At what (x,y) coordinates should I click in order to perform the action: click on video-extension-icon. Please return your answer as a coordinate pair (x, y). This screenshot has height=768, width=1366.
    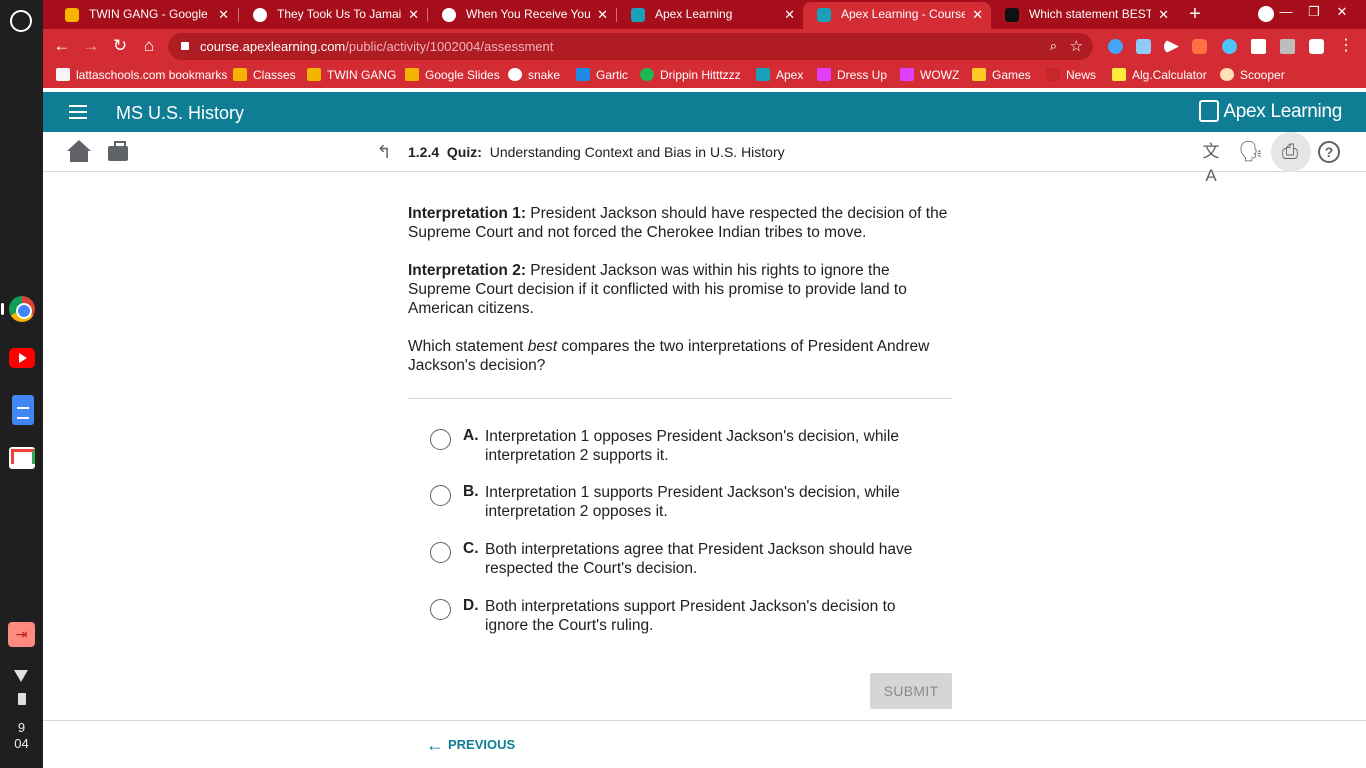
    Looking at the image, I should click on (1199, 46).